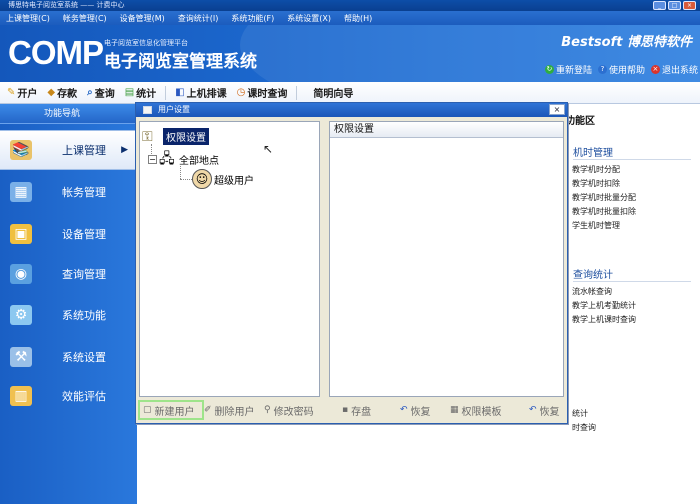 Image resolution: width=700 pixels, height=504 pixels. I want to click on close-button: ×, so click(689, 5).